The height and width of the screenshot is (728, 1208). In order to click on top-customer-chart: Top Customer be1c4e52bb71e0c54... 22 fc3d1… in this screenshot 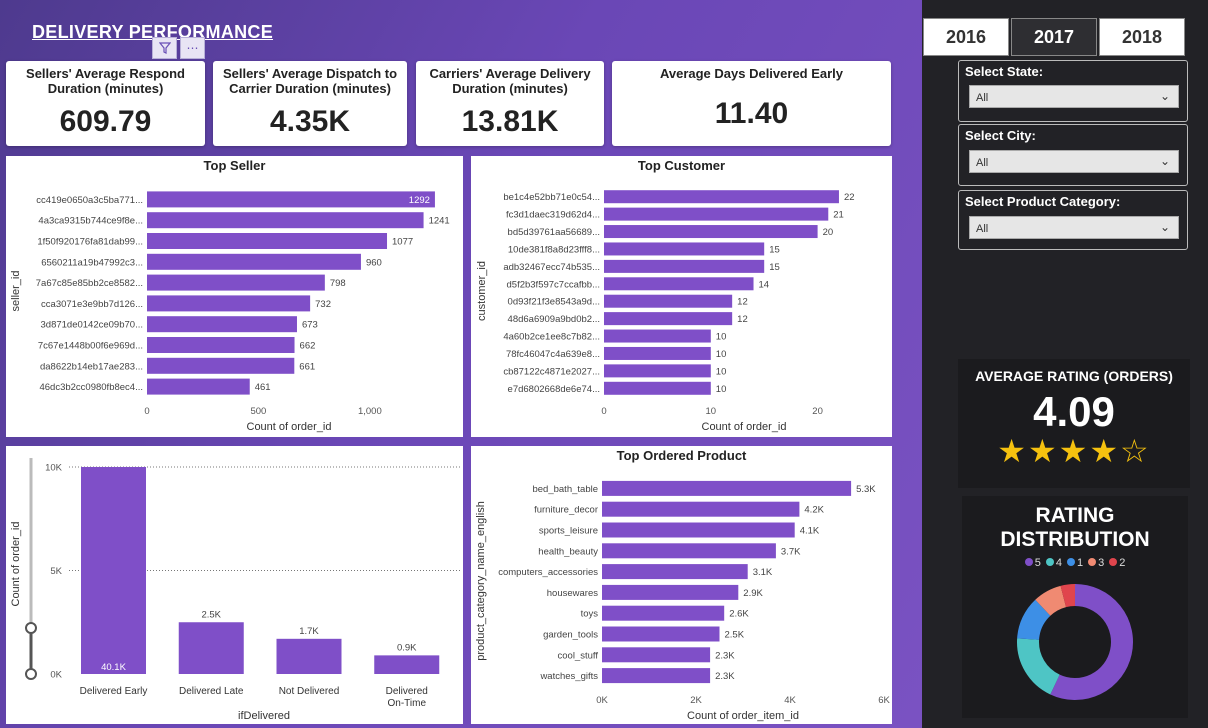, I will do `click(681, 296)`.